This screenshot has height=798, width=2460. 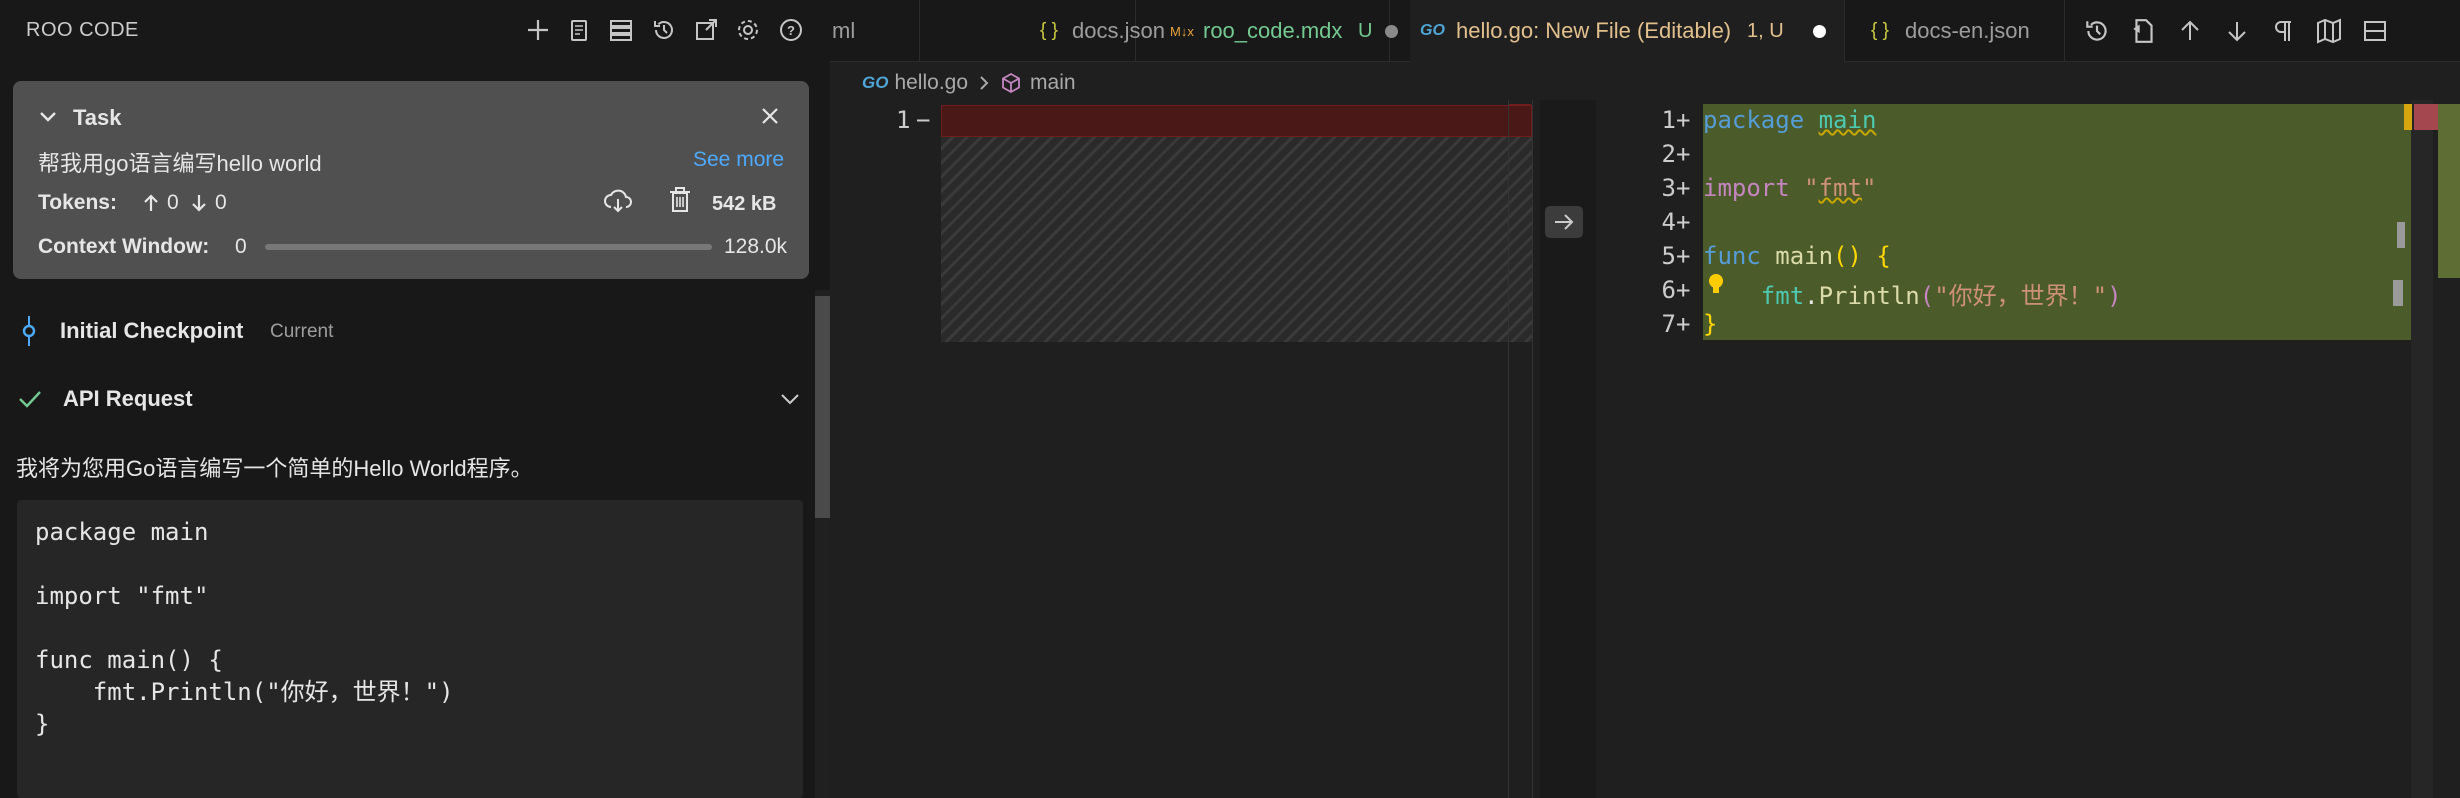 I want to click on open-file-icon, so click(x=2144, y=31).